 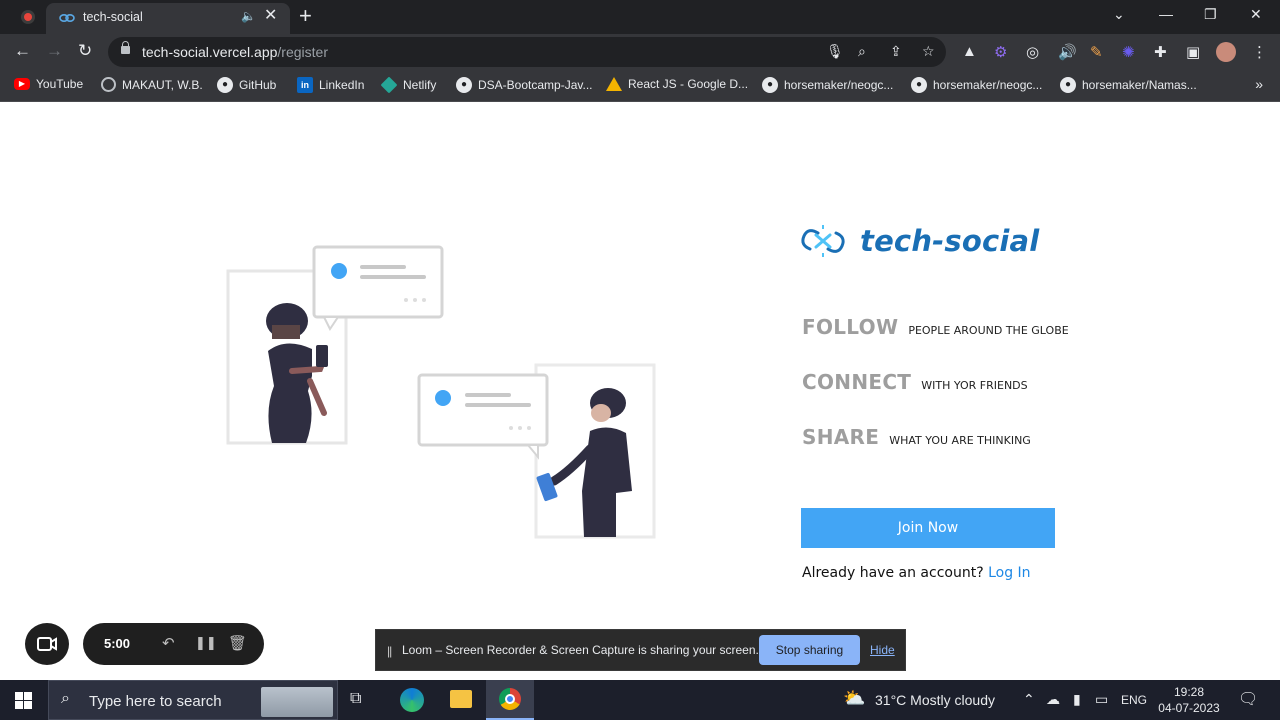 What do you see at coordinates (117, 643) in the screenshot?
I see `loom-timer: 5:00` at bounding box center [117, 643].